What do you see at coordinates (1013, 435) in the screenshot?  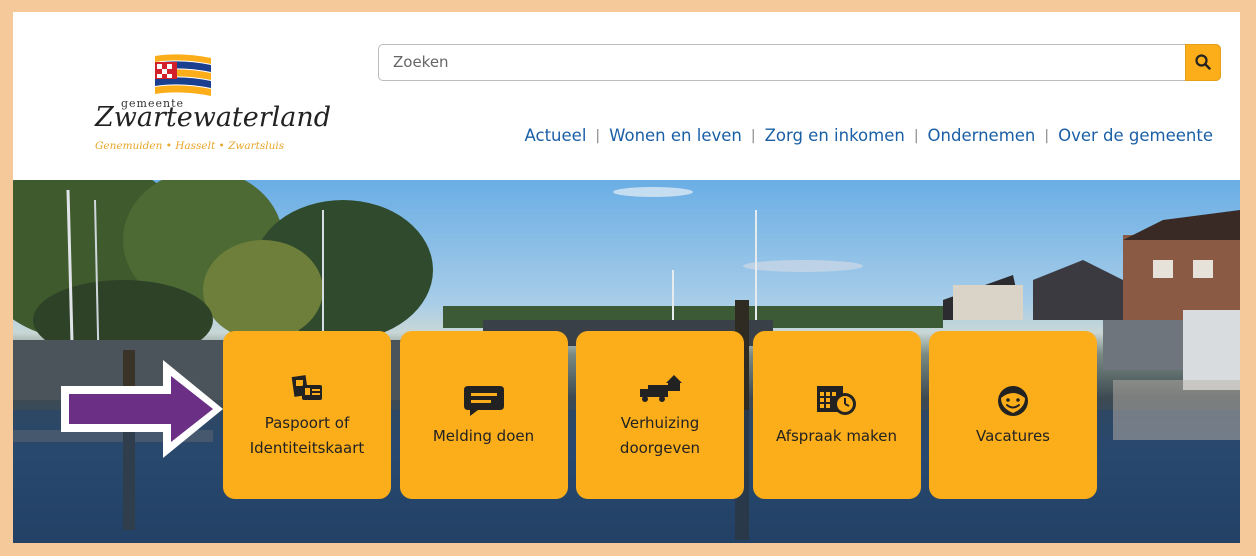 I see `tile-label-line1: Vacatures` at bounding box center [1013, 435].